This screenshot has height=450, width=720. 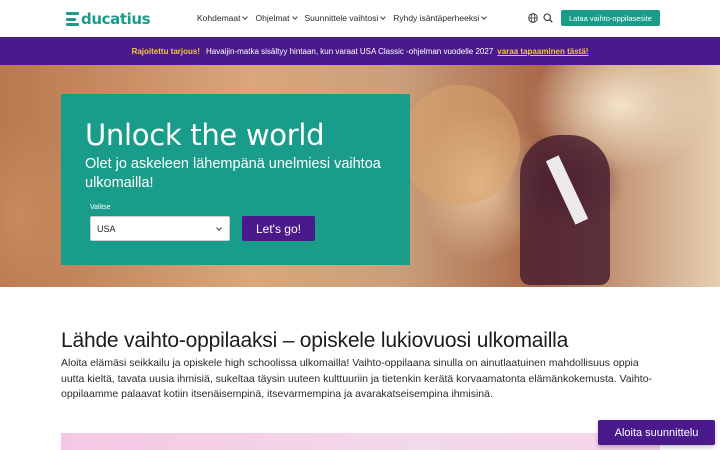 I want to click on destination-select: USA, so click(x=160, y=228).